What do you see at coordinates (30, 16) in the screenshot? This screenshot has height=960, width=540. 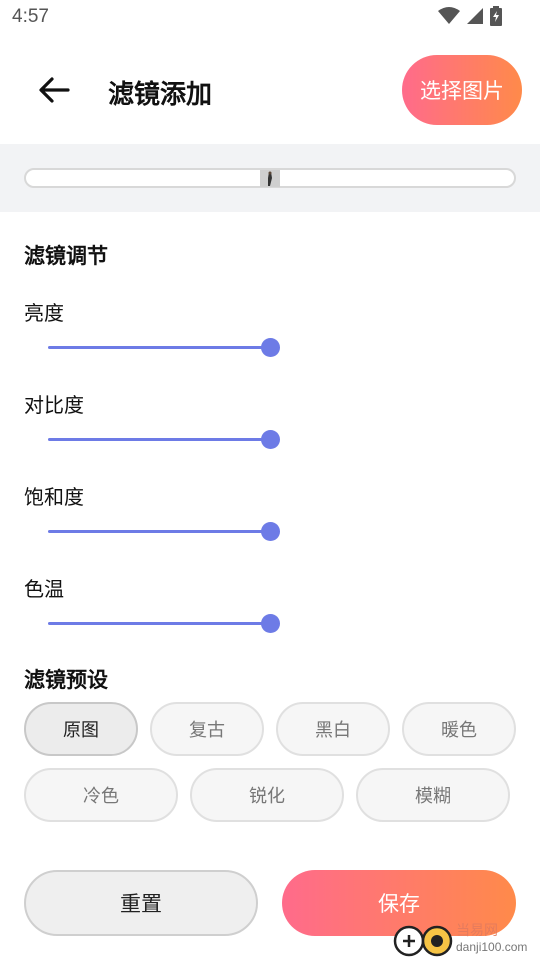 I see `status-time: 4:57` at bounding box center [30, 16].